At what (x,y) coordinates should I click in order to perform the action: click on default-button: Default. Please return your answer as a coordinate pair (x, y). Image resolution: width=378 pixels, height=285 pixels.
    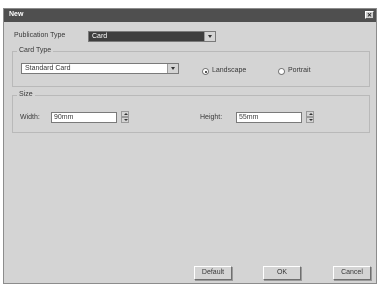
    Looking at the image, I should click on (213, 273).